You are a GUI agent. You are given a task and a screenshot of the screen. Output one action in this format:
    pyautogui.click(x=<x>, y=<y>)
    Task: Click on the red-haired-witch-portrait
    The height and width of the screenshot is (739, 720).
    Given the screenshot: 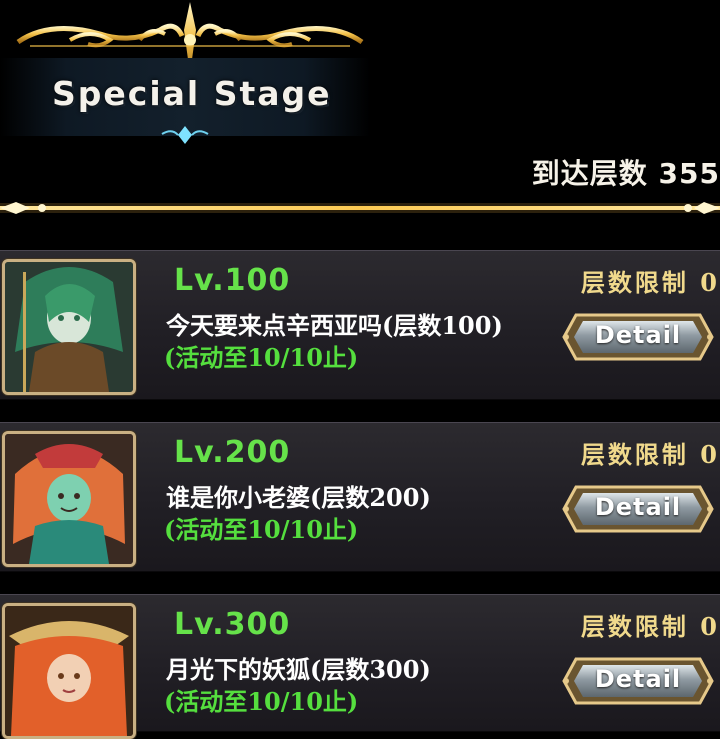 What is the action you would take?
    pyautogui.click(x=69, y=499)
    